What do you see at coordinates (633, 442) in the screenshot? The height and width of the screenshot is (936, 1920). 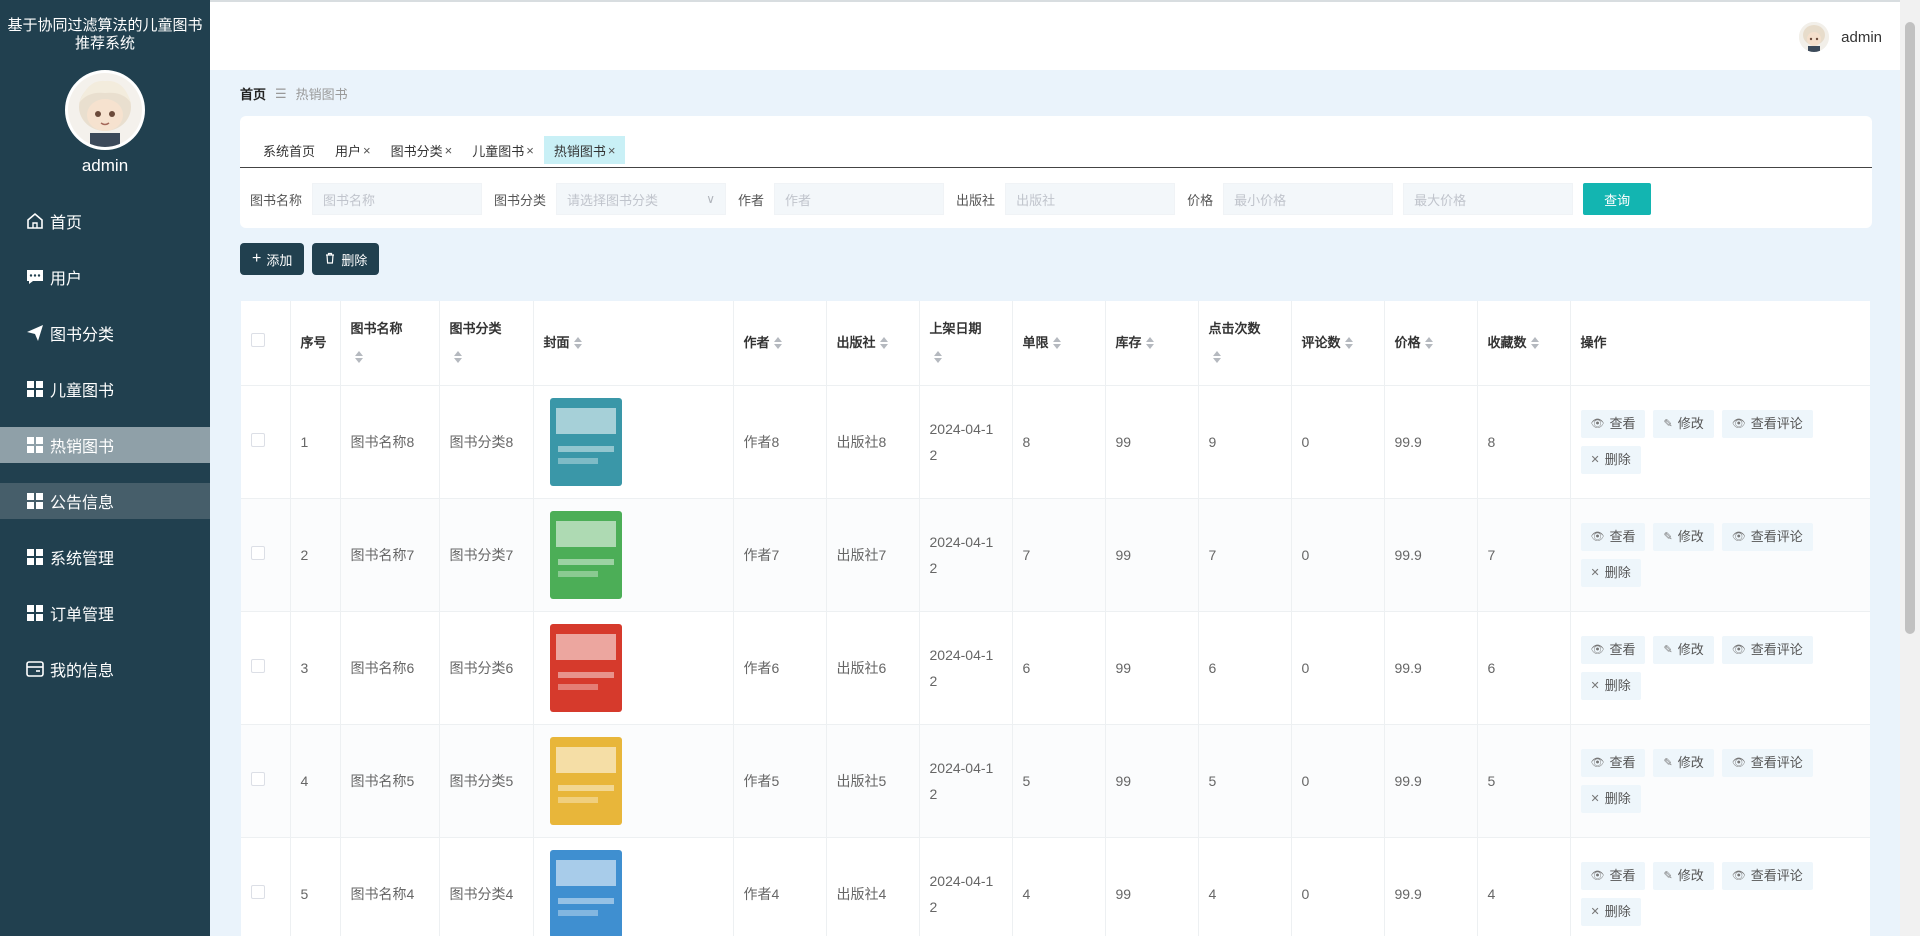 I see `cell-cover` at bounding box center [633, 442].